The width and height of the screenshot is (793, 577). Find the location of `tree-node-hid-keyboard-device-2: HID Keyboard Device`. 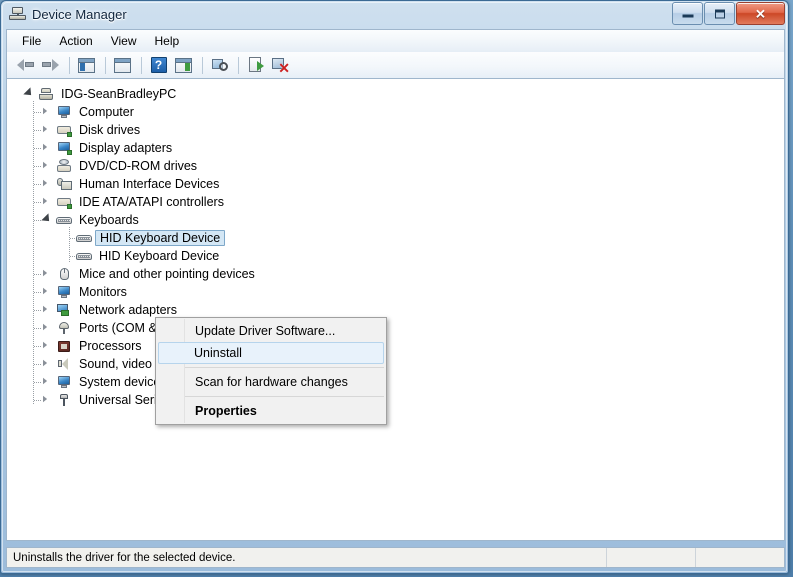

tree-node-hid-keyboard-device-2: HID Keyboard Device is located at coordinates (395, 256).